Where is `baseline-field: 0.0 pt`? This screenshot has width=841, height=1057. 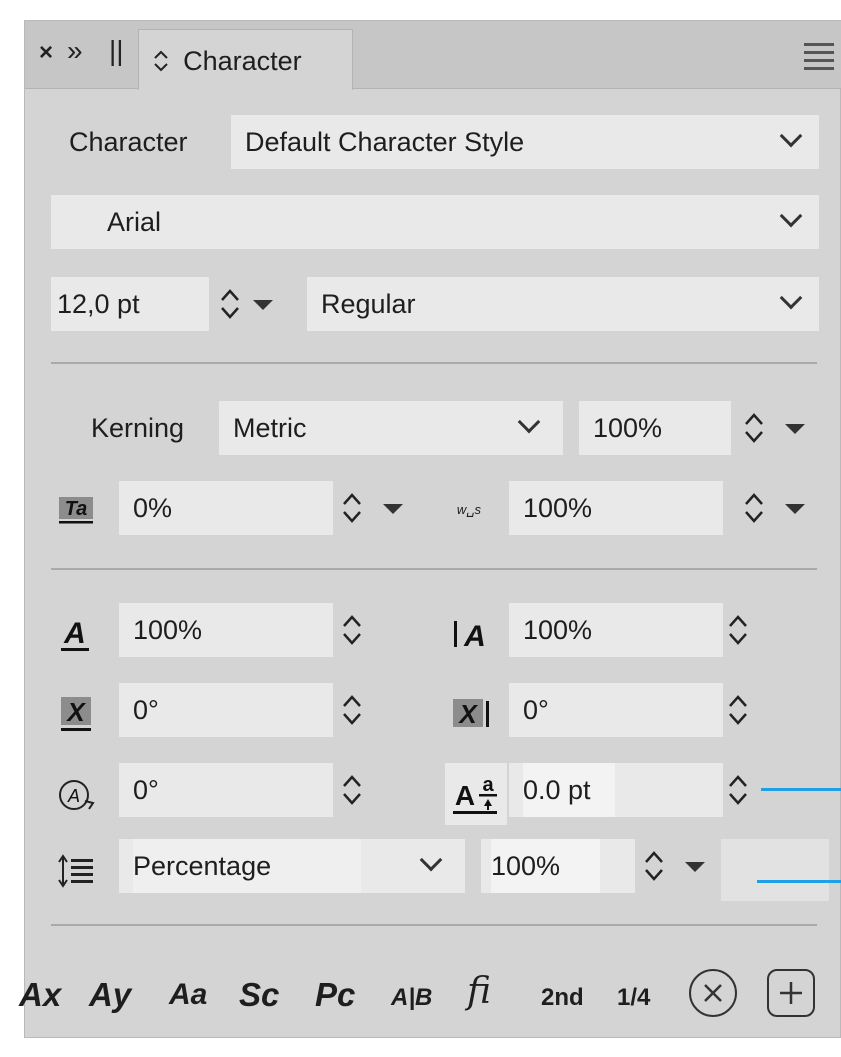
baseline-field: 0.0 pt is located at coordinates (616, 790).